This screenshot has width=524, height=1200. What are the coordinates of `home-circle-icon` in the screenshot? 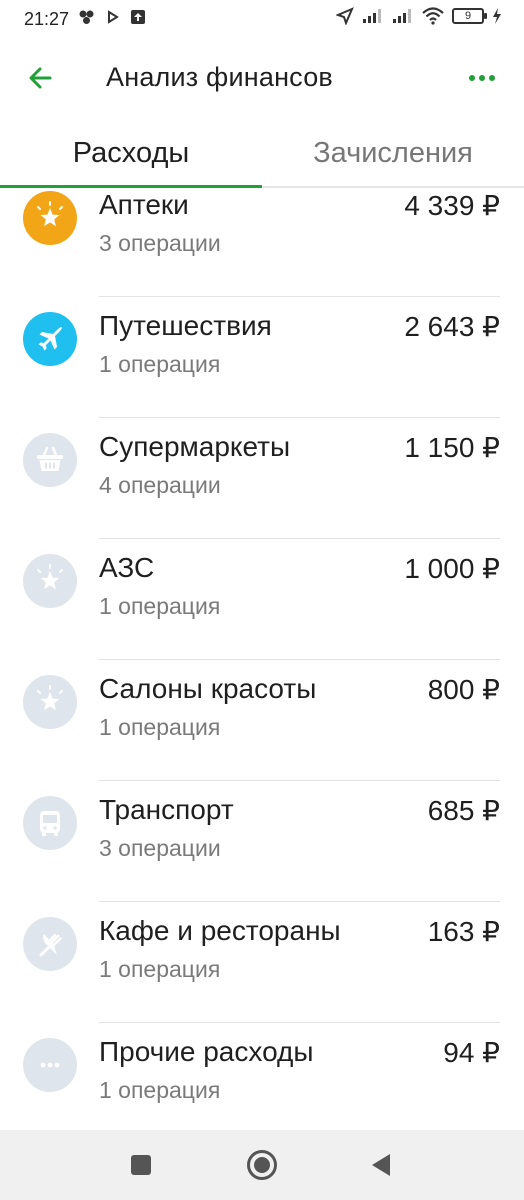 It's located at (262, 1165).